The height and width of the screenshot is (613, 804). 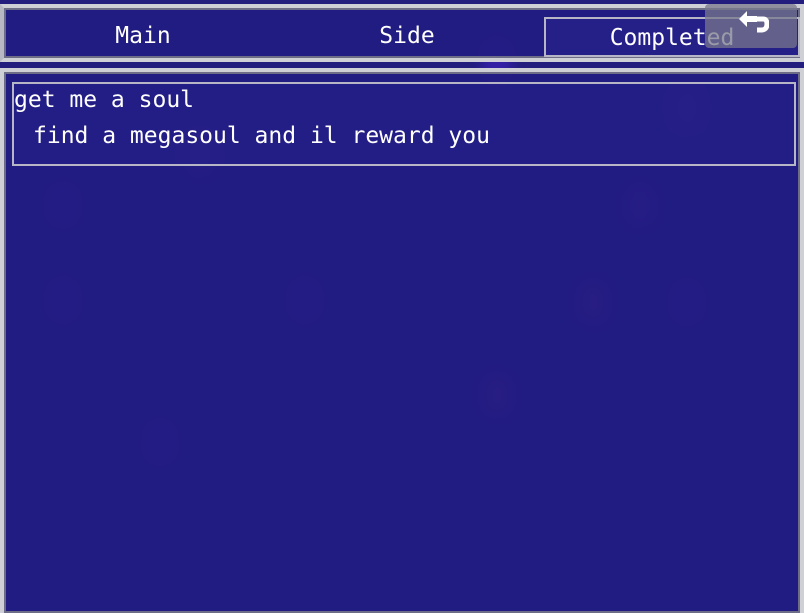 I want to click on quest-category-window: Main Side Completed, so click(x=402, y=33).